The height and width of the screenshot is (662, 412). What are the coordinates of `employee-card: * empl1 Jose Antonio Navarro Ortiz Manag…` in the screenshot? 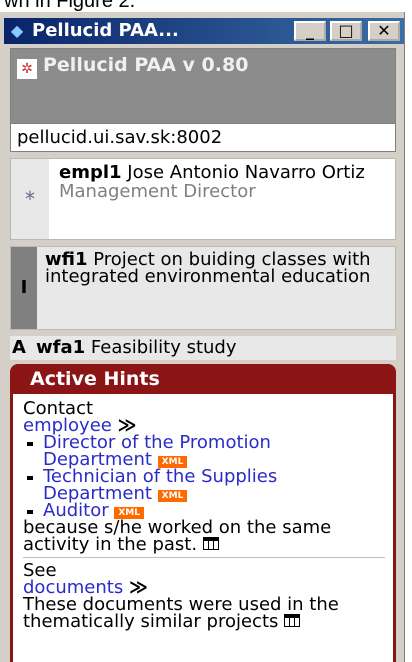 It's located at (203, 199).